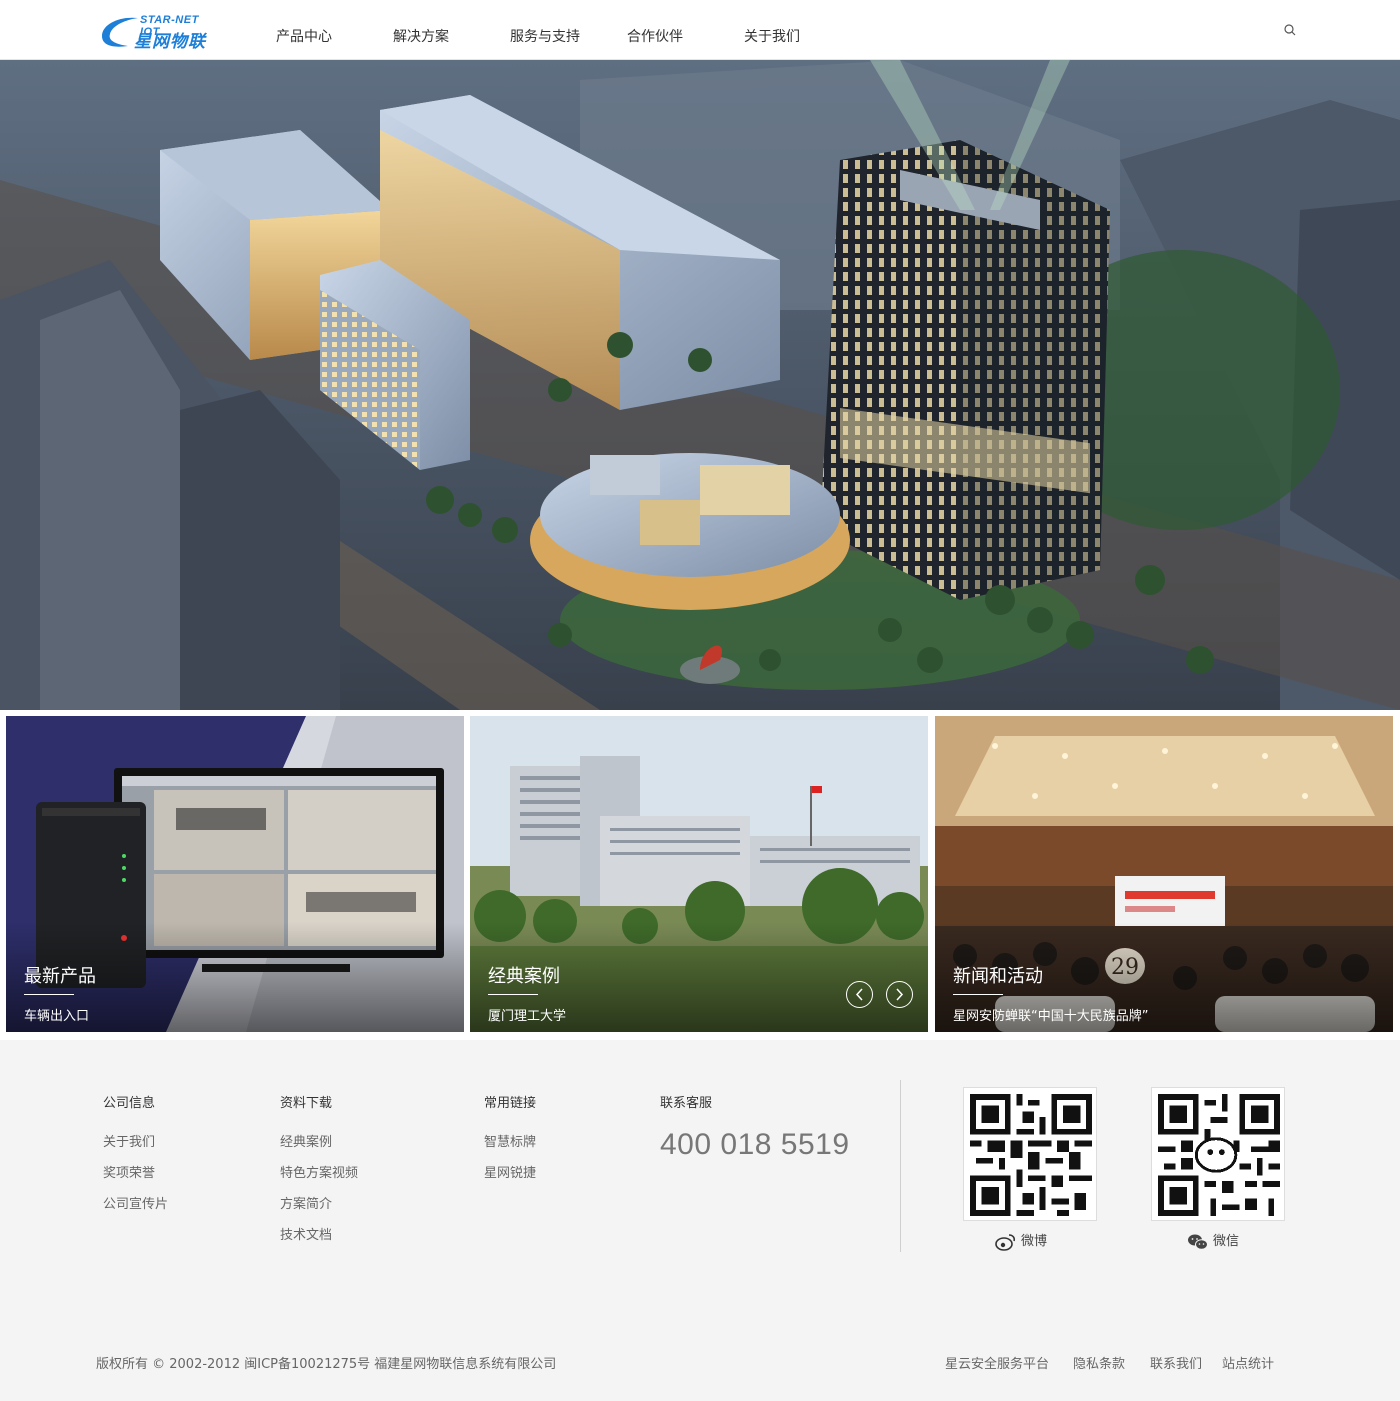 This screenshot has width=1400, height=1401. Describe the element at coordinates (306, 1202) in the screenshot. I see `footer-link-solution-brief: 方案简介` at that location.